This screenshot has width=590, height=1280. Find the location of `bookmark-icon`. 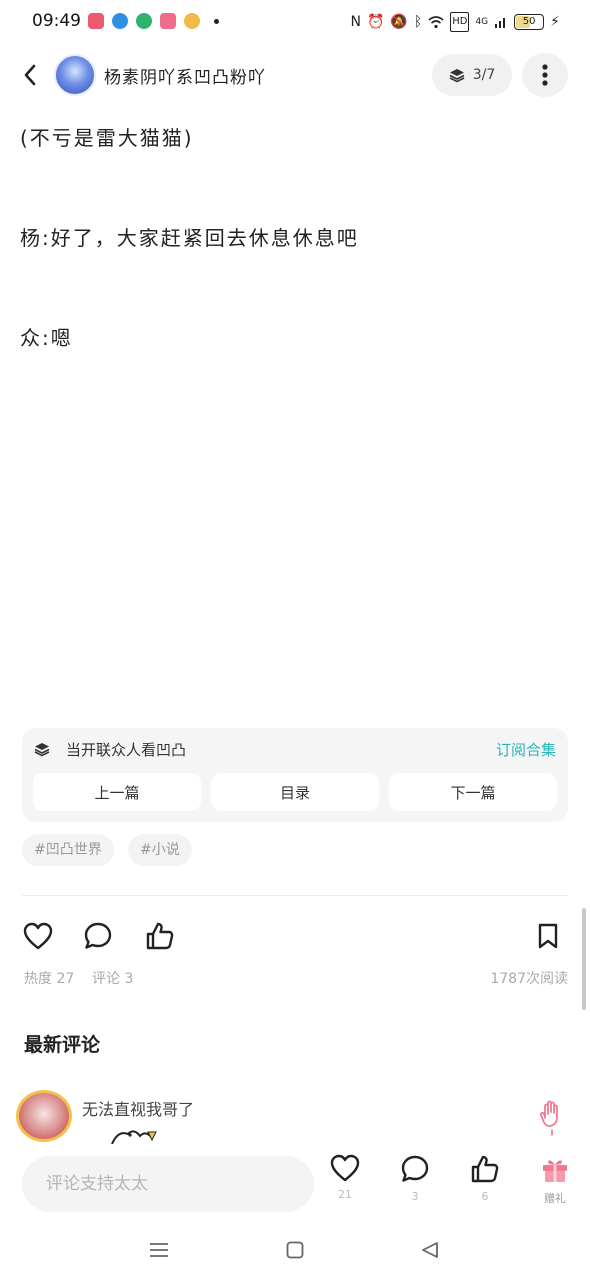

bookmark-icon is located at coordinates (548, 936).